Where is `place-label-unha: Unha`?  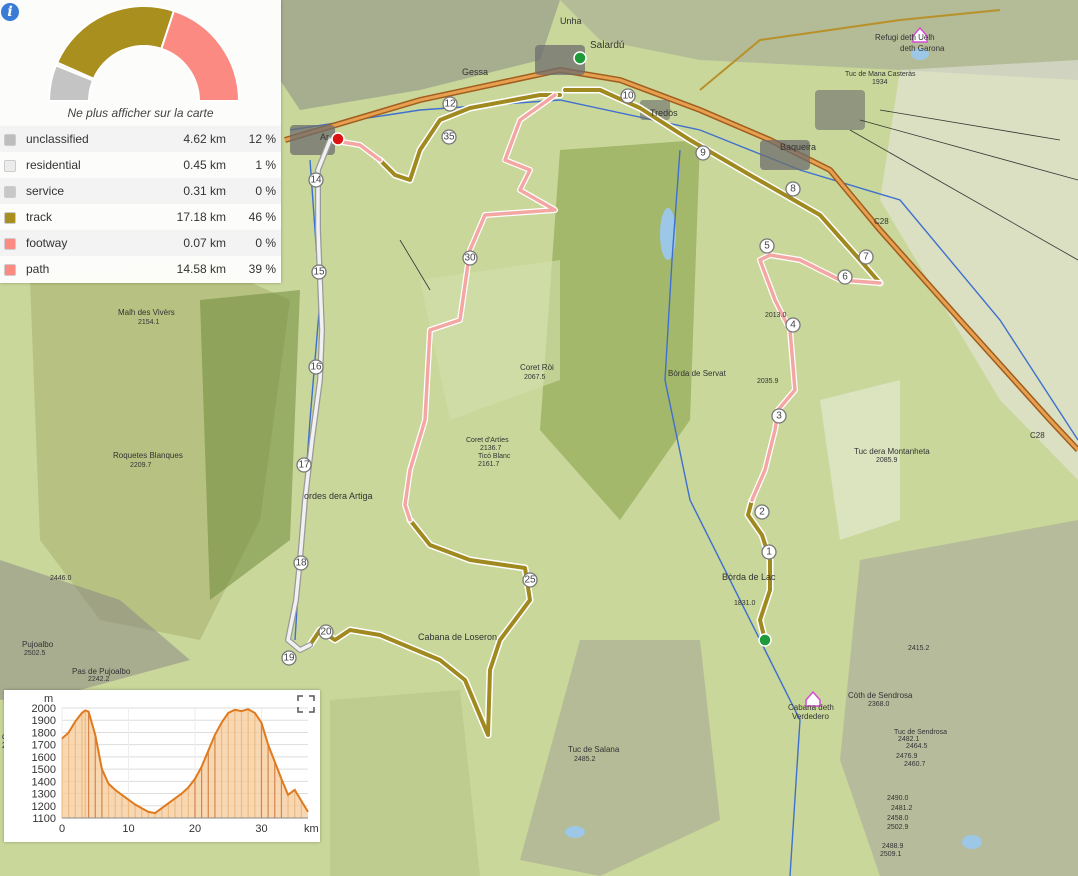 place-label-unha: Unha is located at coordinates (571, 21).